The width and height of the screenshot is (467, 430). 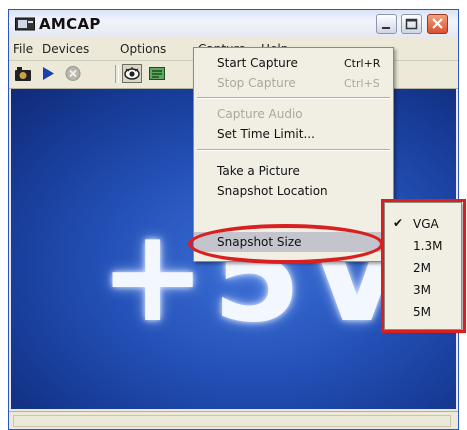 I want to click on play-icon, so click(x=48, y=73).